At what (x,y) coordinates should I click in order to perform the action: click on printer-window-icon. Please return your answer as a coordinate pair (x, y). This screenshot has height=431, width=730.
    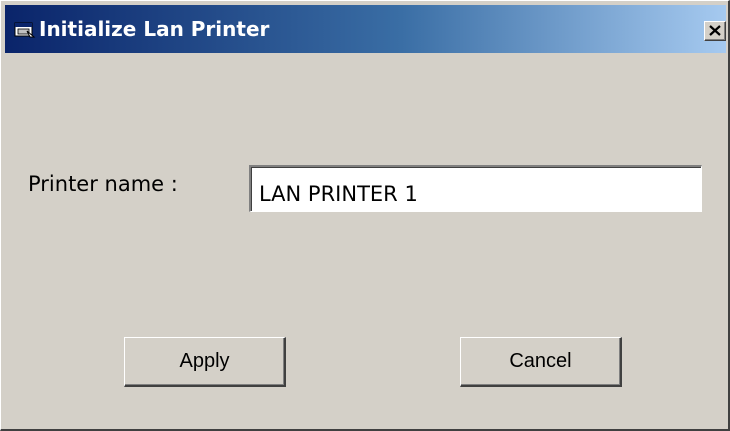
    Looking at the image, I should click on (25, 30).